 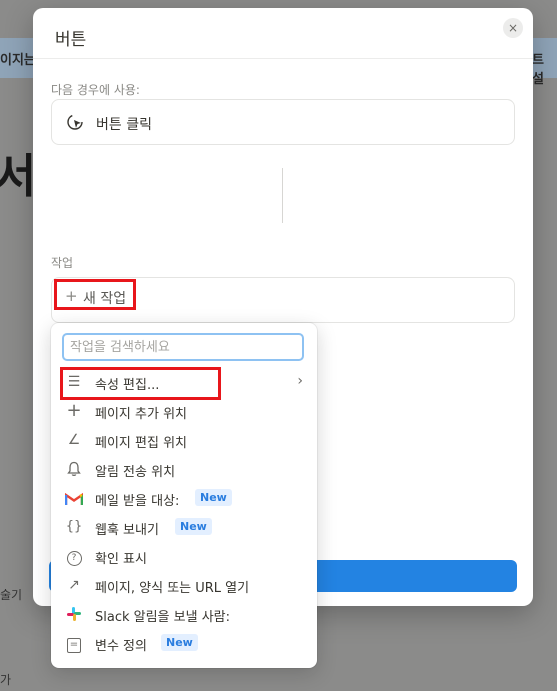 I want to click on background-text-lower: 술기, so click(x=11, y=595).